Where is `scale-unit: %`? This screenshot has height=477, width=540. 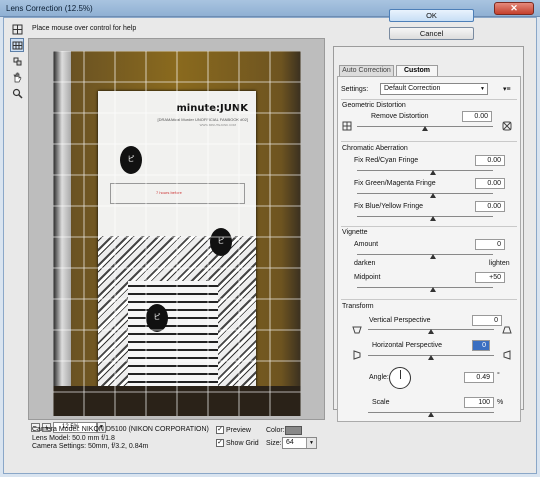
scale-unit: % is located at coordinates (500, 402).